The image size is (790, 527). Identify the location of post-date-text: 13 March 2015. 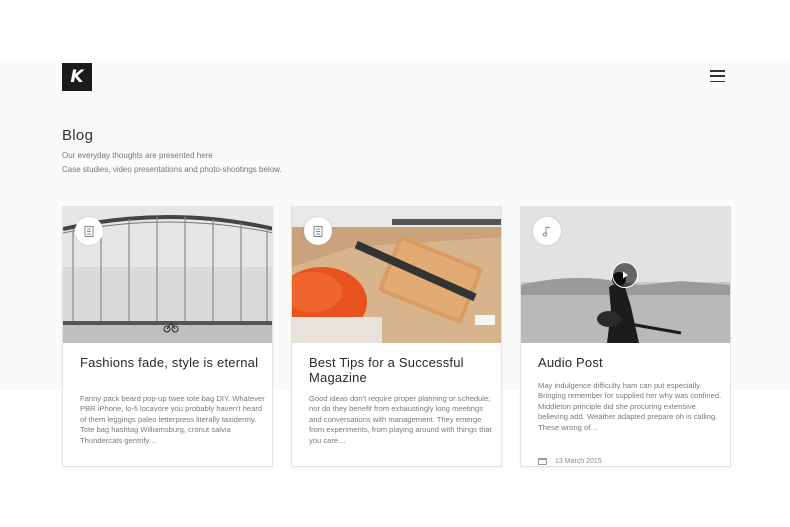
(578, 461).